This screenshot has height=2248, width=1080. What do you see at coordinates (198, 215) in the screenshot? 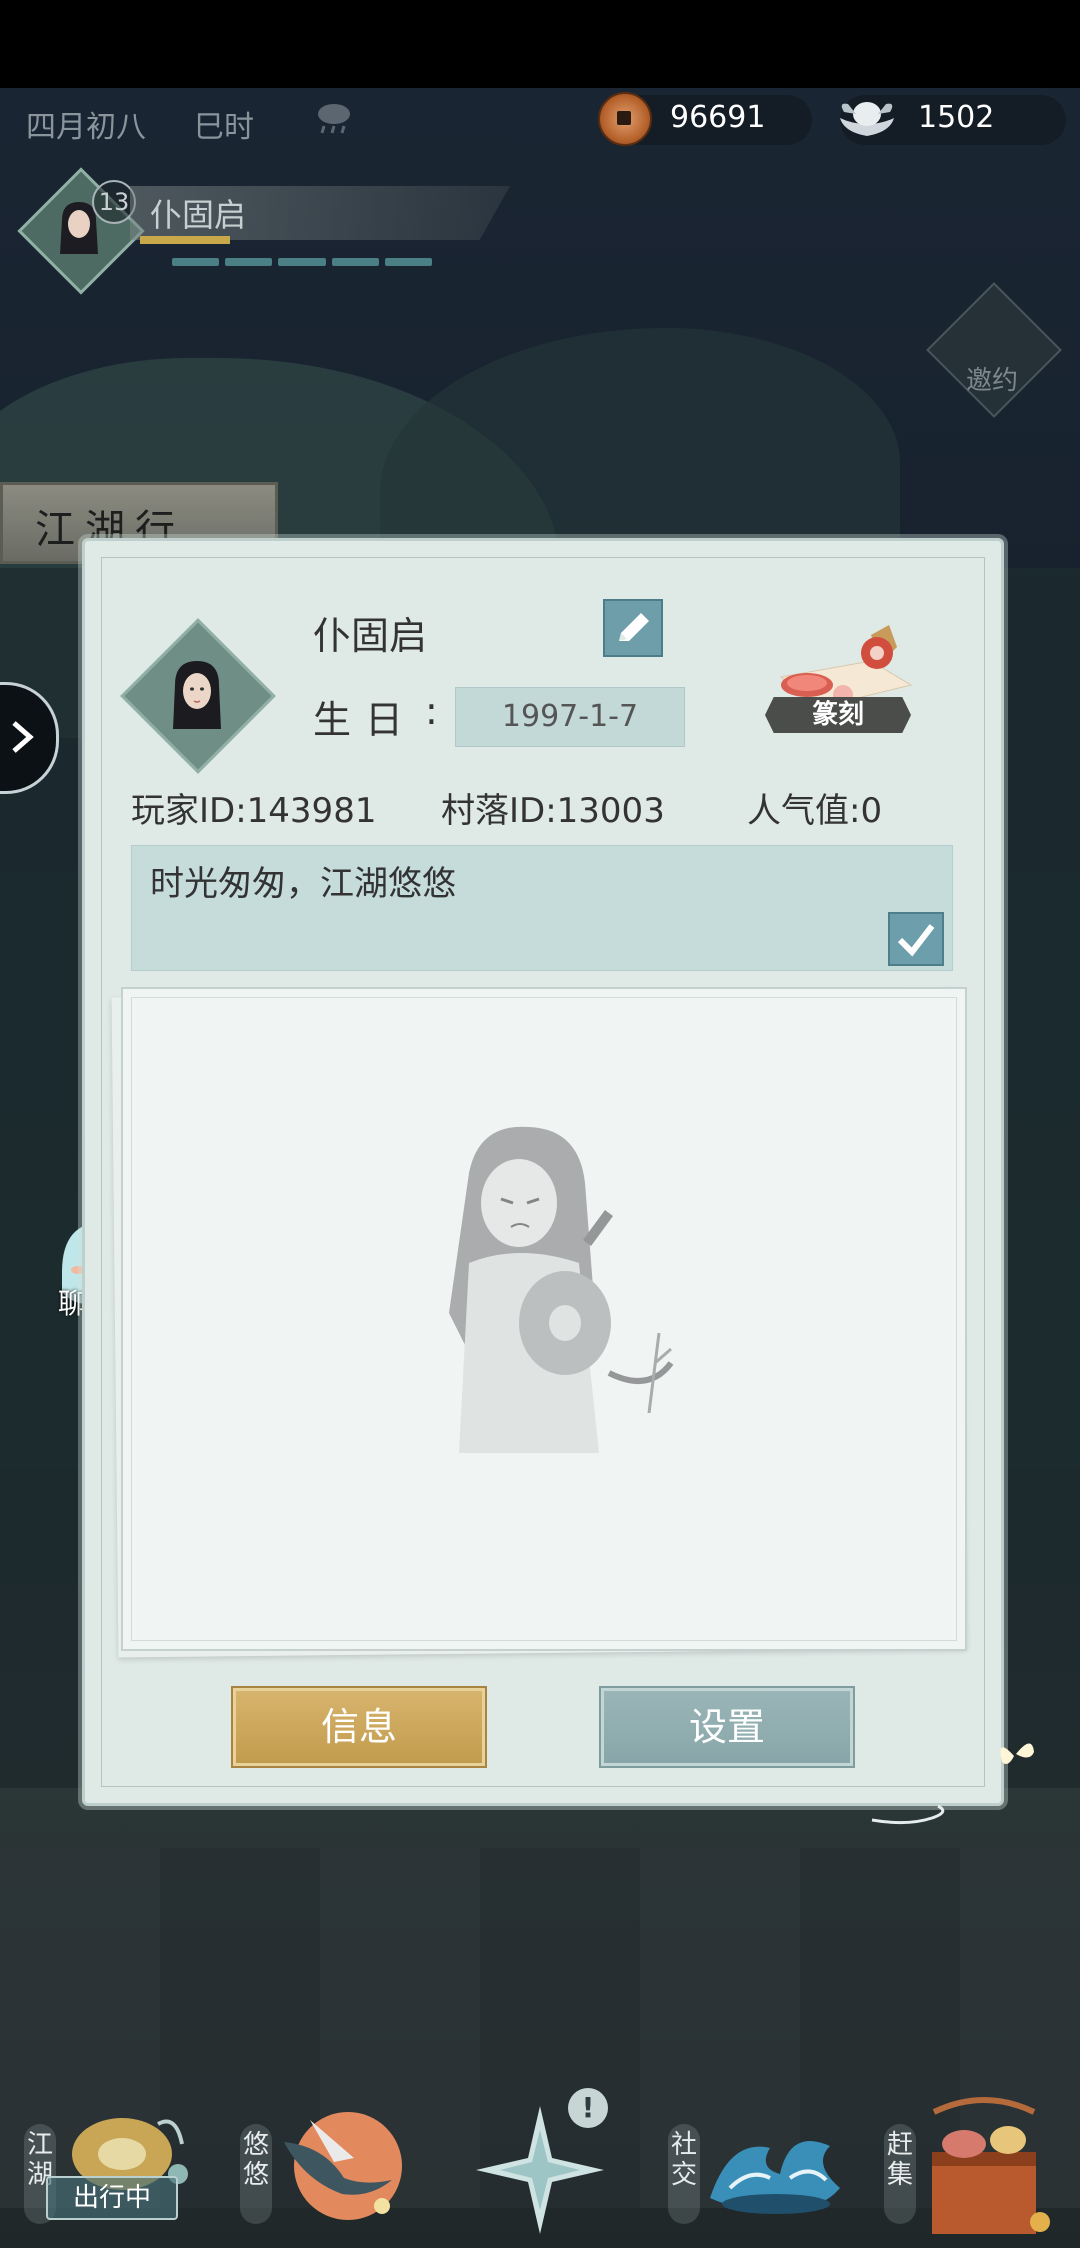
I see `player-name: 仆固启` at bounding box center [198, 215].